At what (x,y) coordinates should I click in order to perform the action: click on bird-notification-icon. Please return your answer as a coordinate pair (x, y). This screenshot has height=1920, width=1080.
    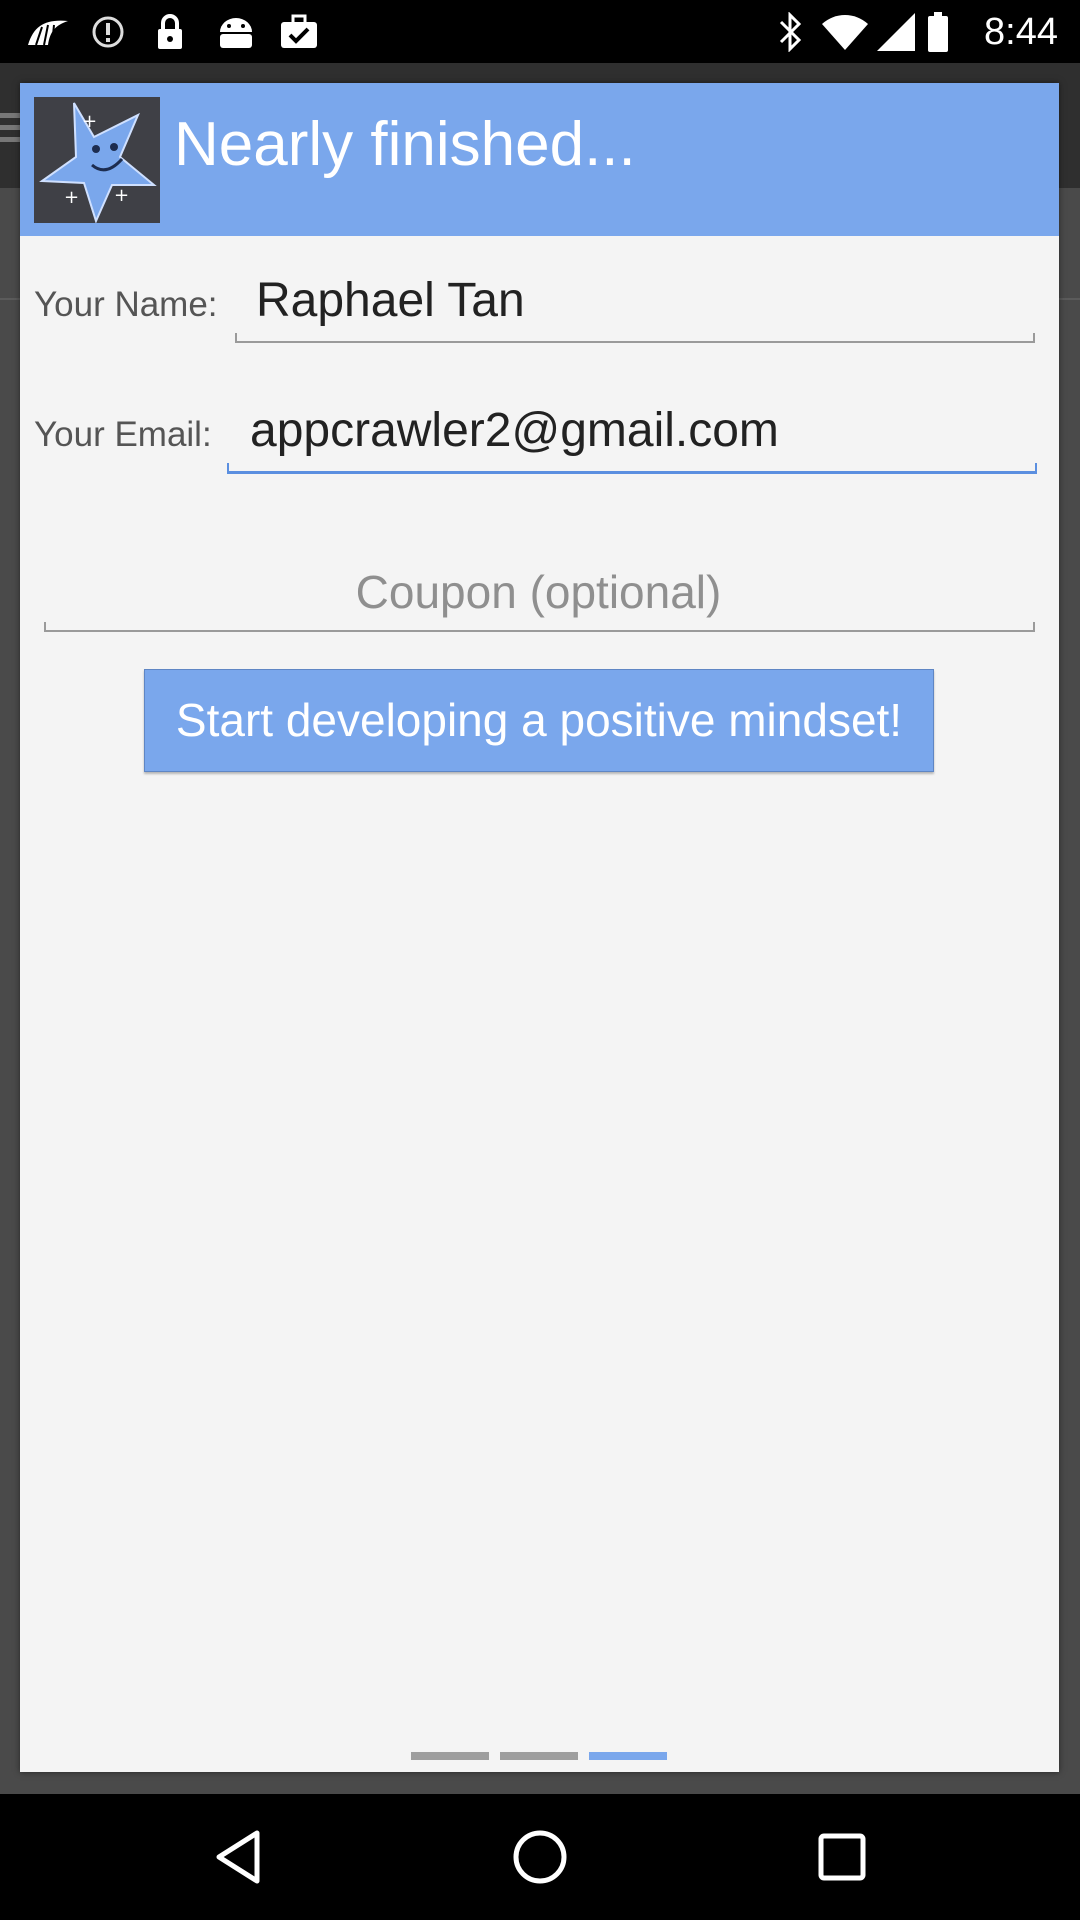
    Looking at the image, I should click on (48, 32).